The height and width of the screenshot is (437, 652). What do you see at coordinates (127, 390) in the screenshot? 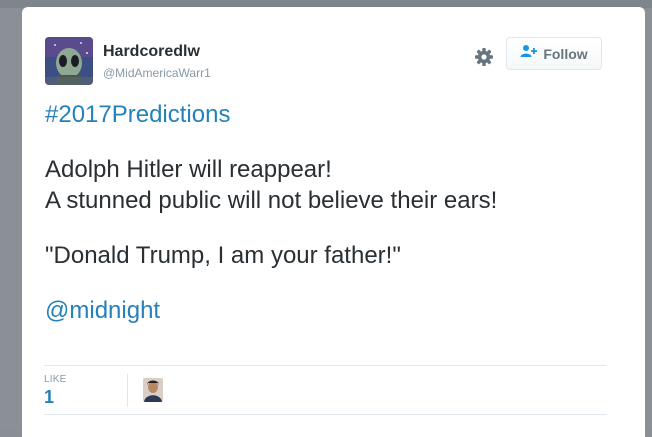
I see `stats-divider` at bounding box center [127, 390].